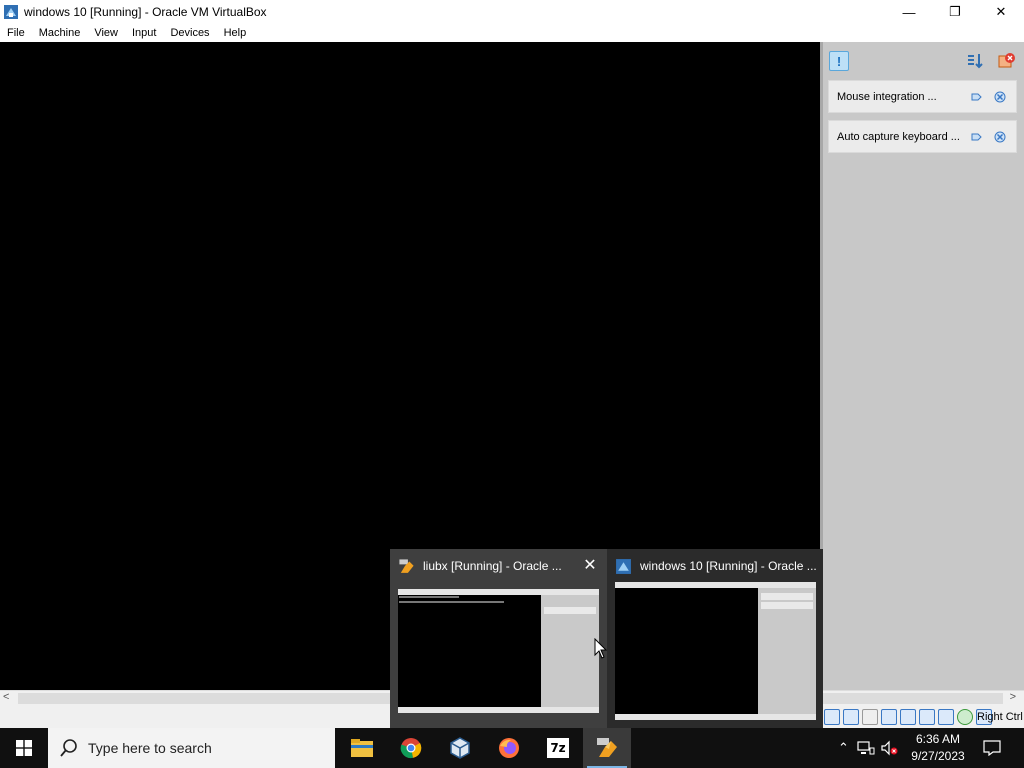 The width and height of the screenshot is (1024, 768). Describe the element at coordinates (870, 717) in the screenshot. I see `audio-icon` at that location.